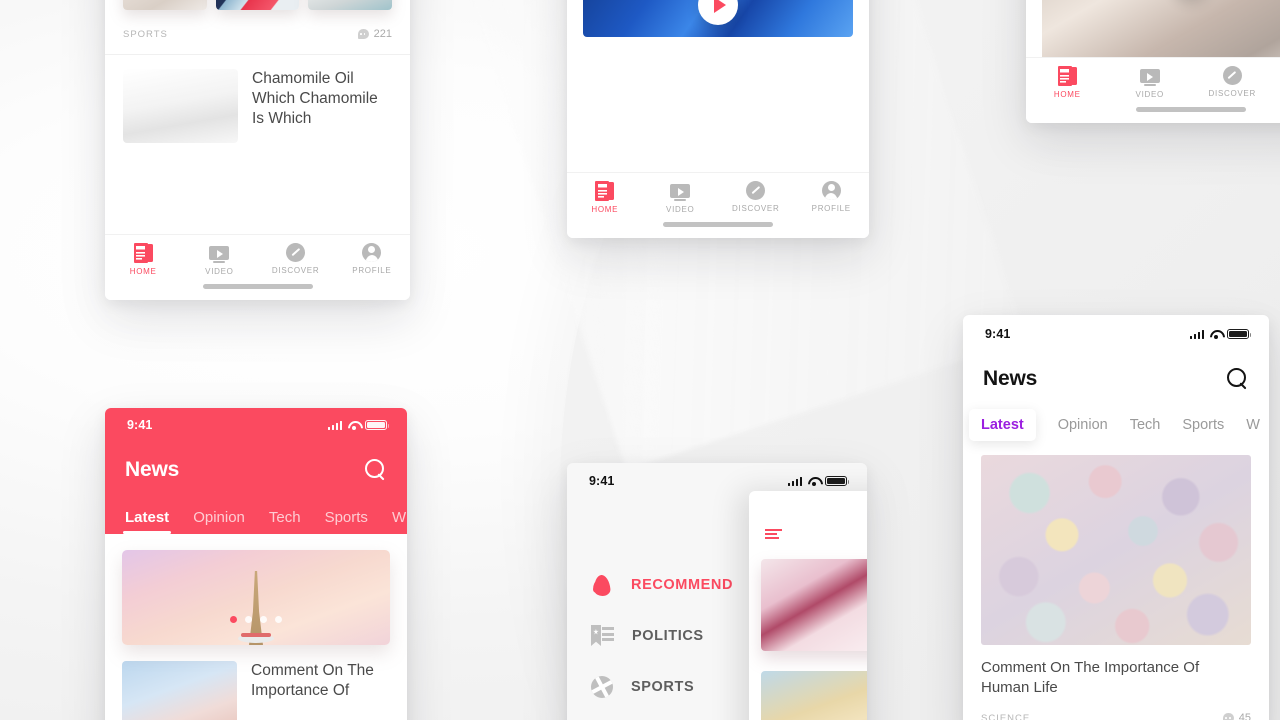 This screenshot has height=720, width=1280. I want to click on drawer-item-label: RECOMMEND, so click(682, 584).